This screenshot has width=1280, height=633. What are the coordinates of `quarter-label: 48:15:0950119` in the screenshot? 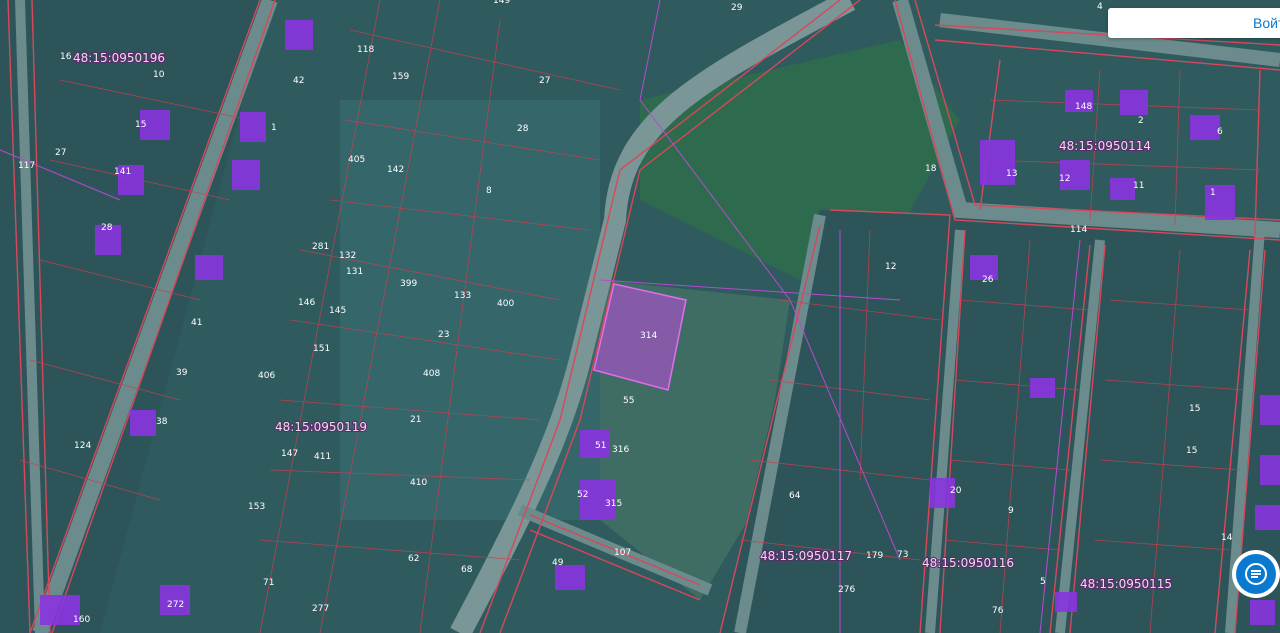 It's located at (321, 427).